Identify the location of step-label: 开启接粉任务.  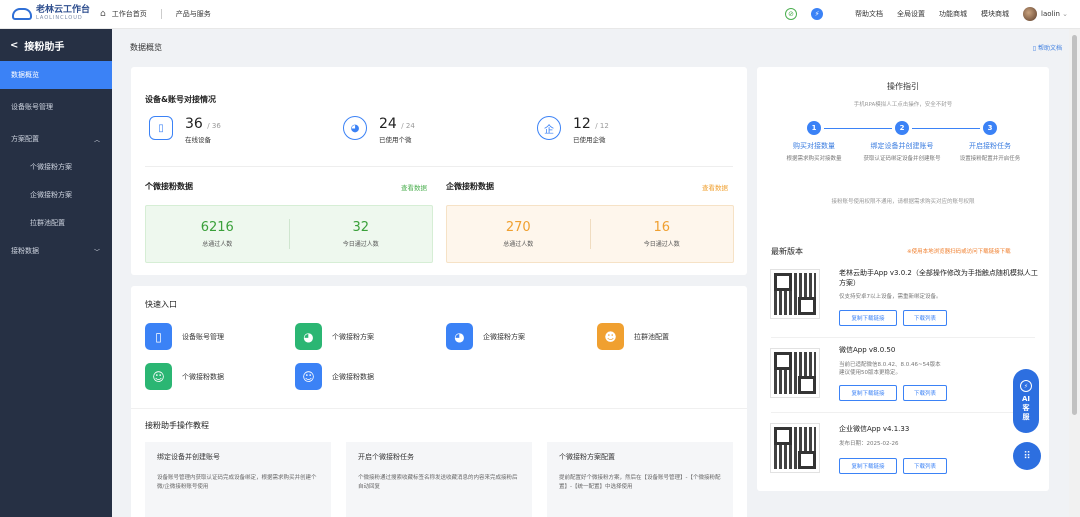
(990, 146).